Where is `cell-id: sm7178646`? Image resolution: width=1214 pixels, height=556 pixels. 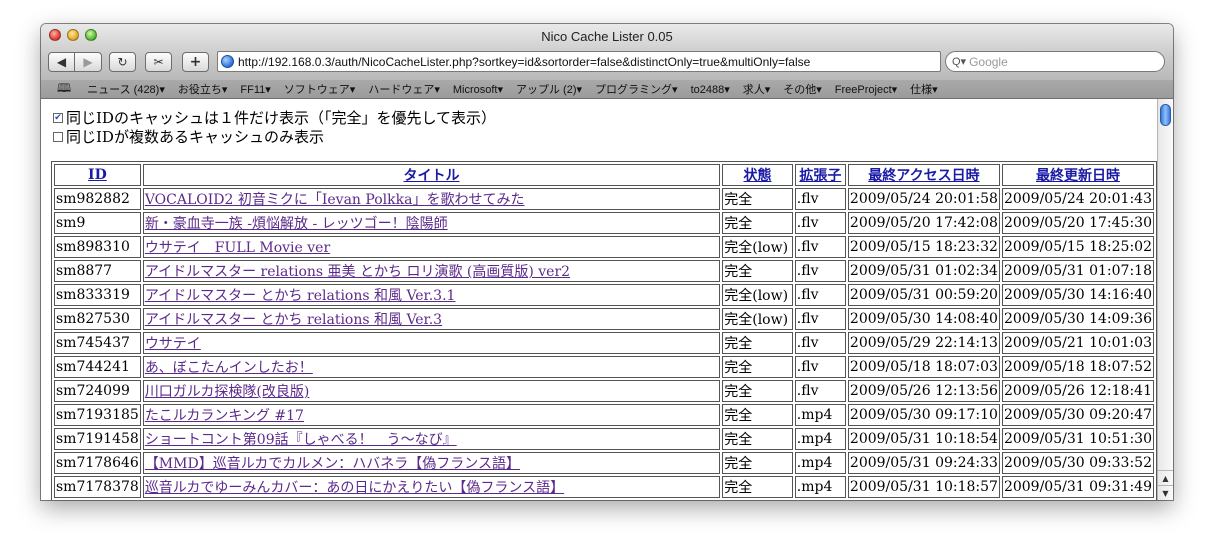
cell-id: sm7178646 is located at coordinates (97, 463).